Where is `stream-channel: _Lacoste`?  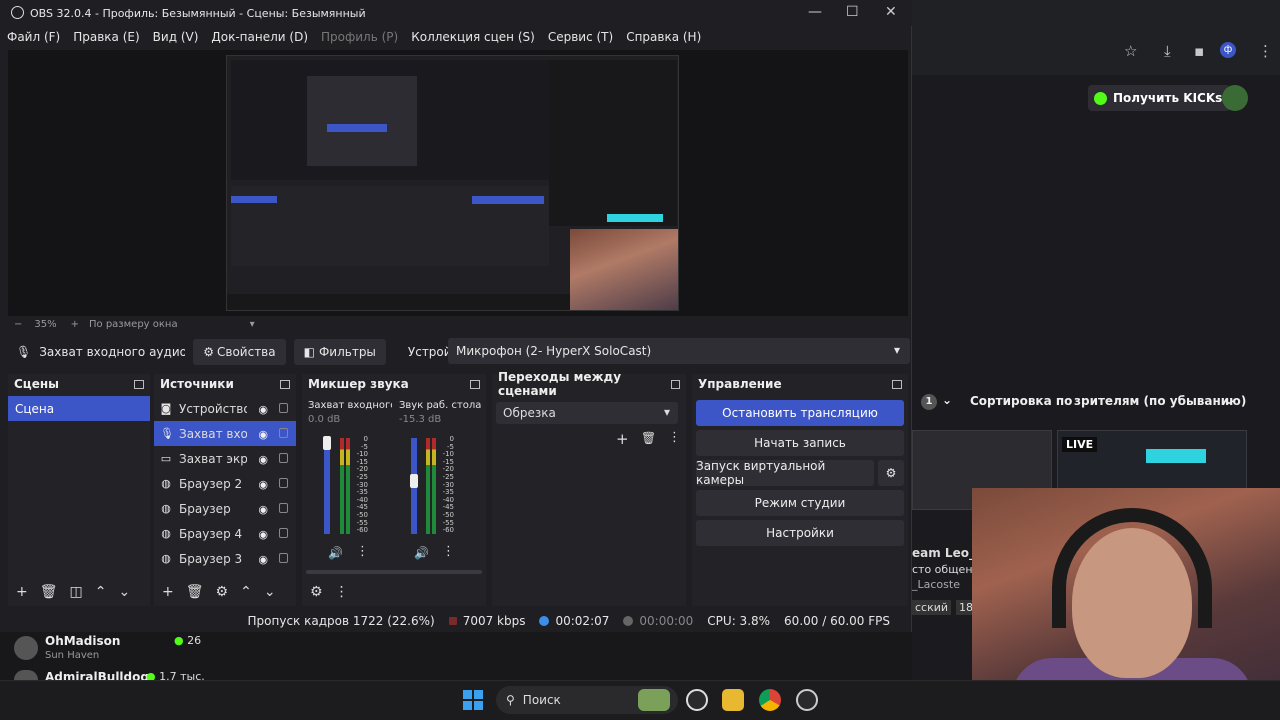
stream-channel: _Lacoste is located at coordinates (936, 584).